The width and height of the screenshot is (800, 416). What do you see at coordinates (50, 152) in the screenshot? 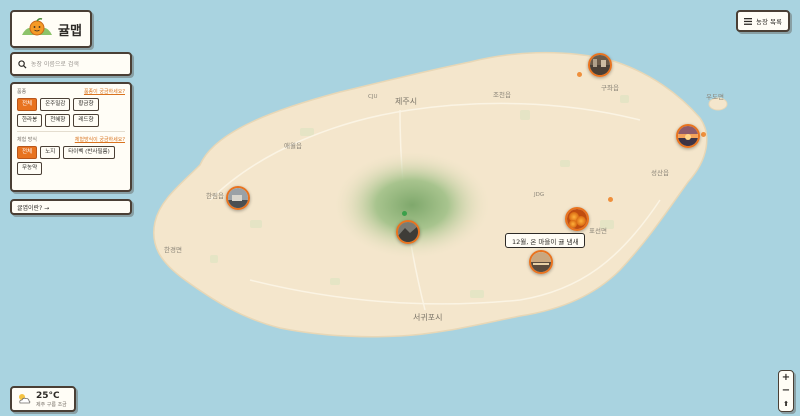
I see `experience-chip-open-field: 노지` at bounding box center [50, 152].